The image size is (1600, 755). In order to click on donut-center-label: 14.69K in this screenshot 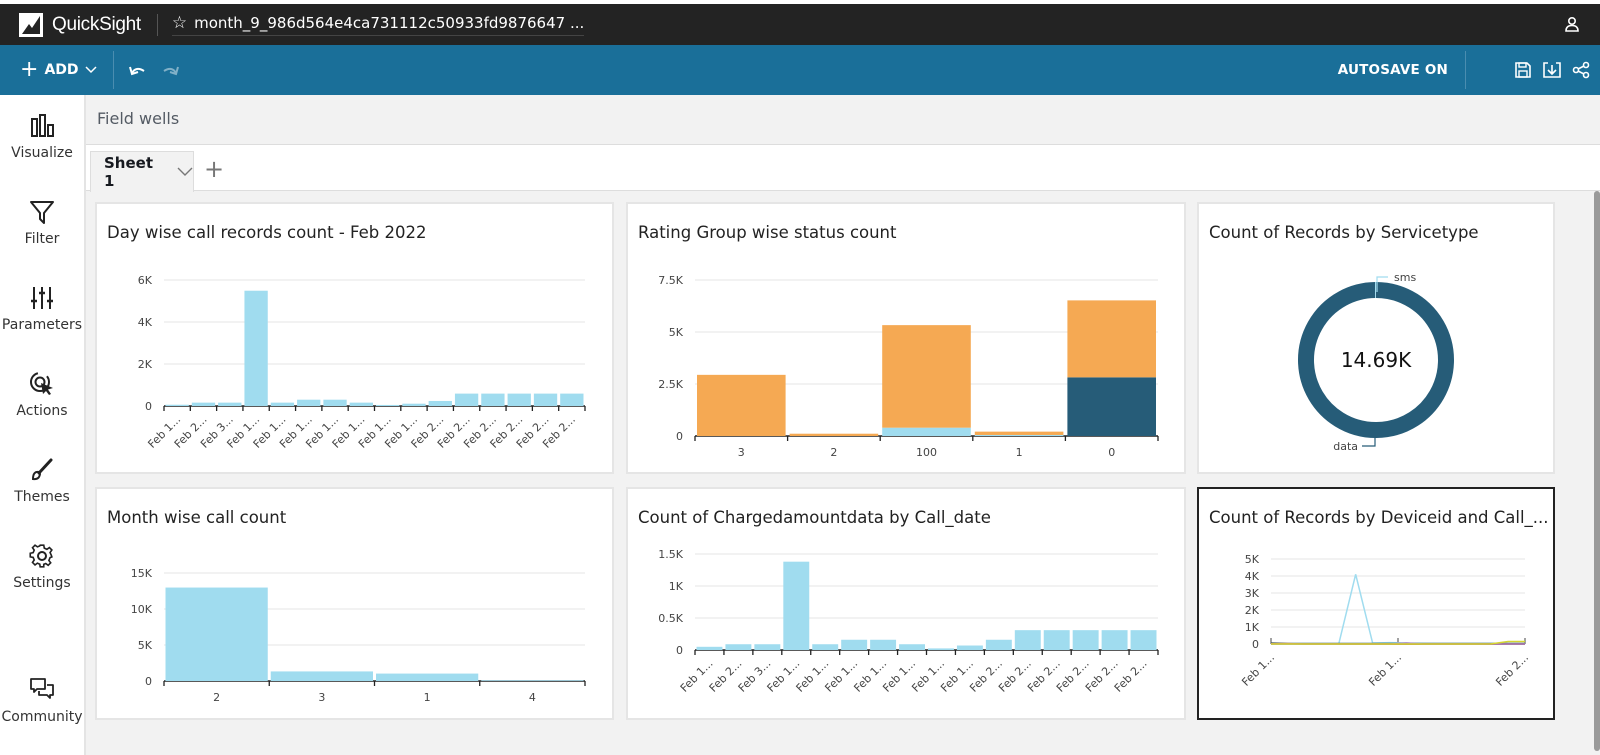, I will do `click(1376, 360)`.